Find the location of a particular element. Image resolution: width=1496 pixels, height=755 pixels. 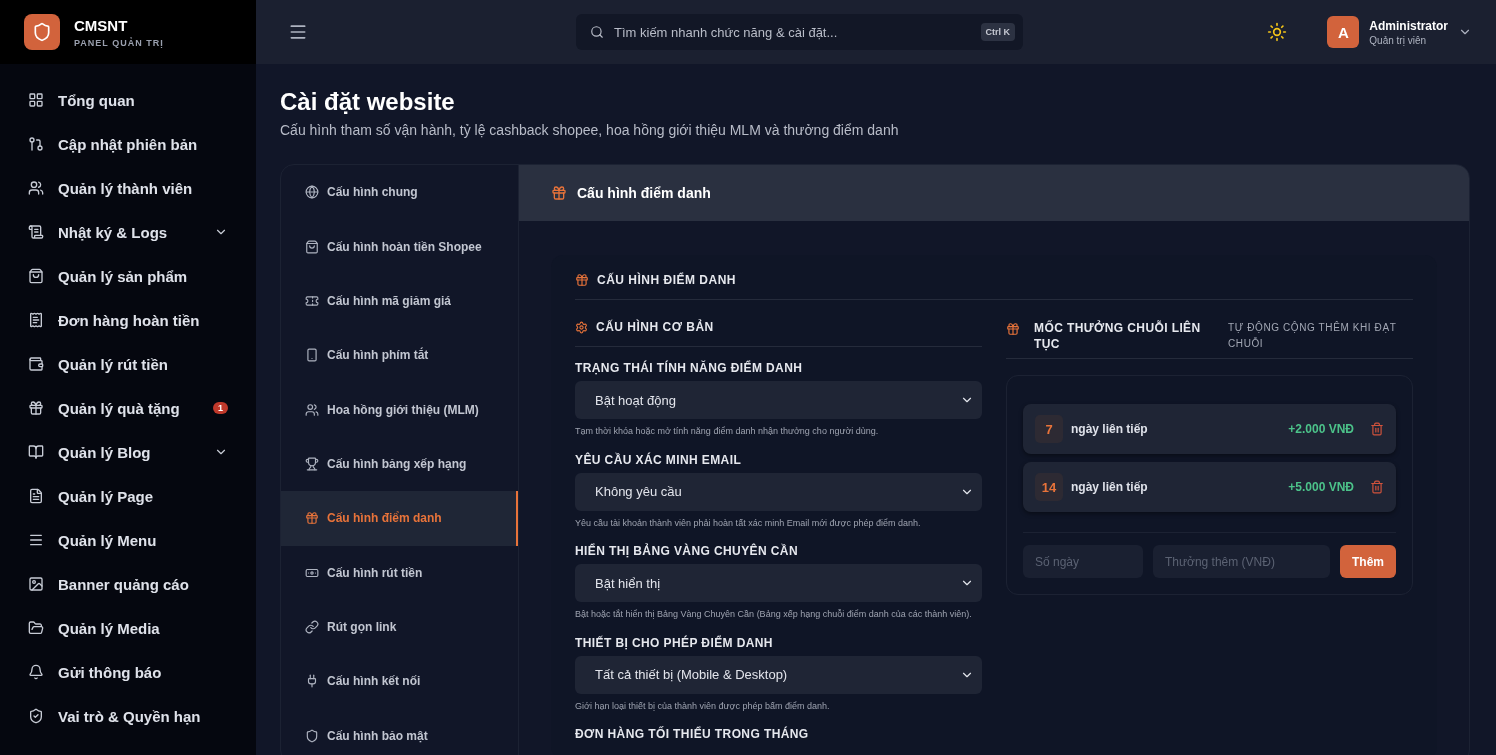

field-hint: Tạm thời khóa hoặc mở tính năng điểm danh nhận thưởng cho người dùng. is located at coordinates (727, 431).